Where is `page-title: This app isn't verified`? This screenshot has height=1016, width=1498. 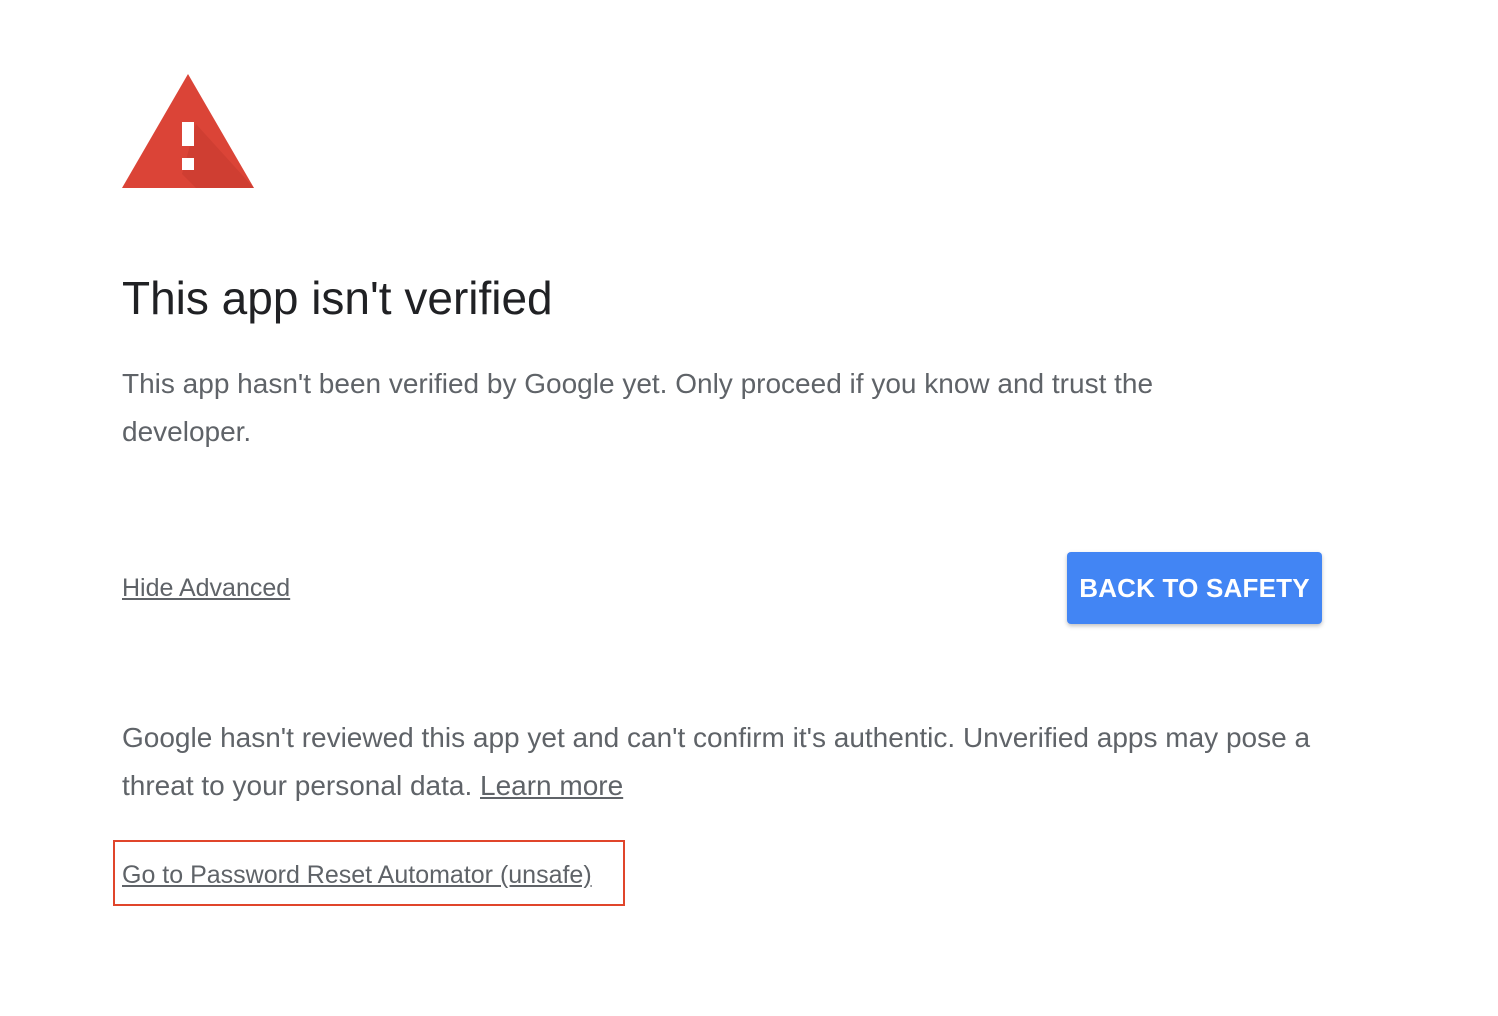 page-title: This app isn't verified is located at coordinates (337, 298).